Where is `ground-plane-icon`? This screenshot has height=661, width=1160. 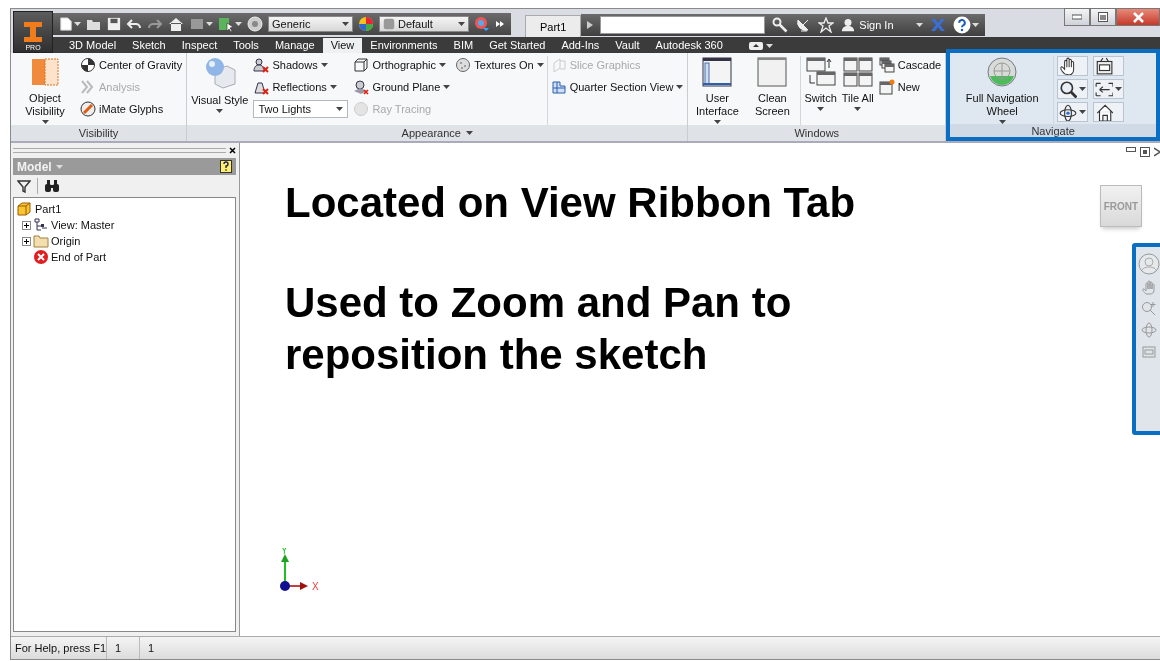
ground-plane-icon is located at coordinates (361, 87).